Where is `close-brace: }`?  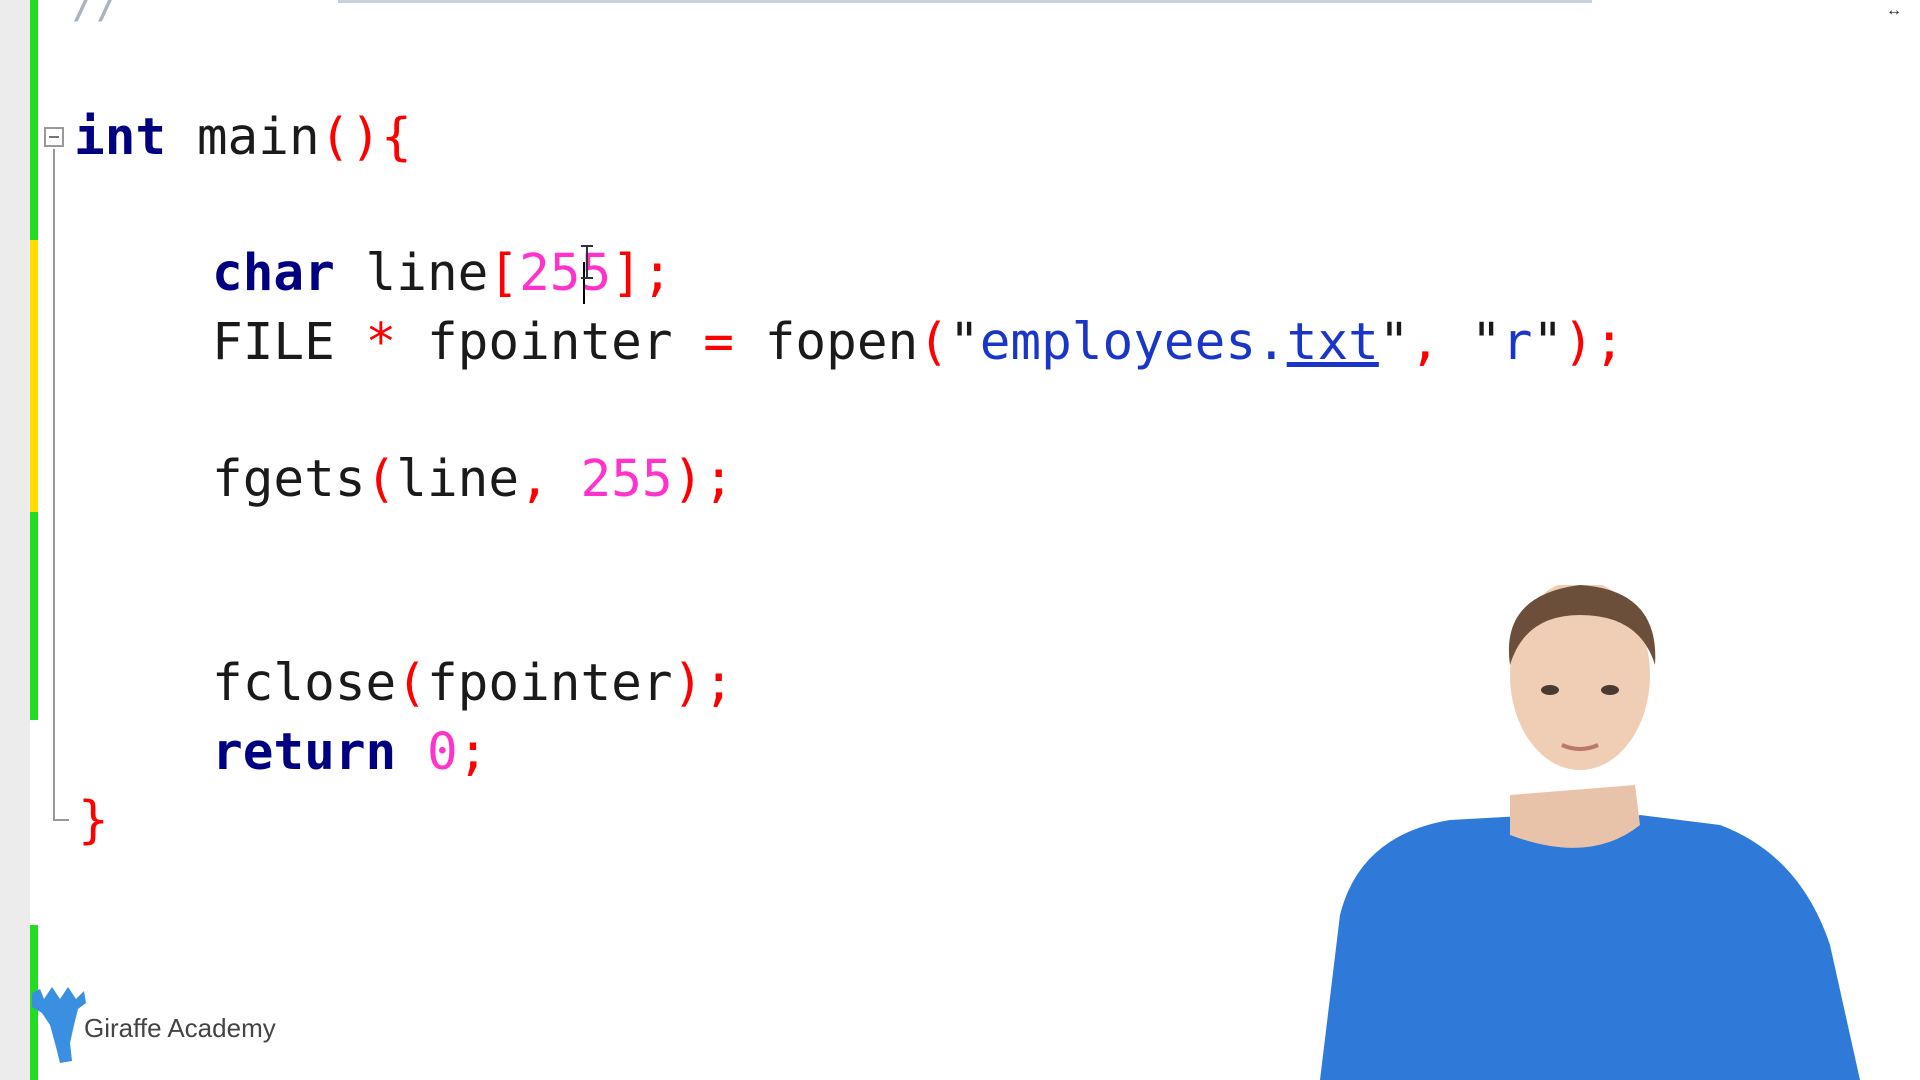 close-brace: } is located at coordinates (93, 820).